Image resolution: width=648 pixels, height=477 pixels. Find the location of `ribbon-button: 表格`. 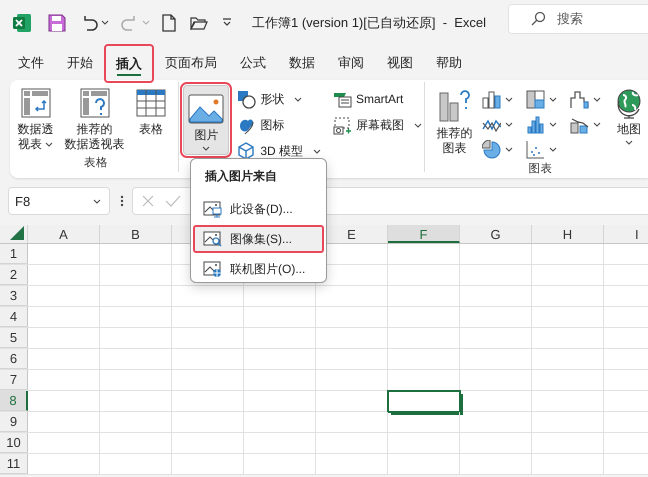

ribbon-button: 表格 is located at coordinates (151, 112).